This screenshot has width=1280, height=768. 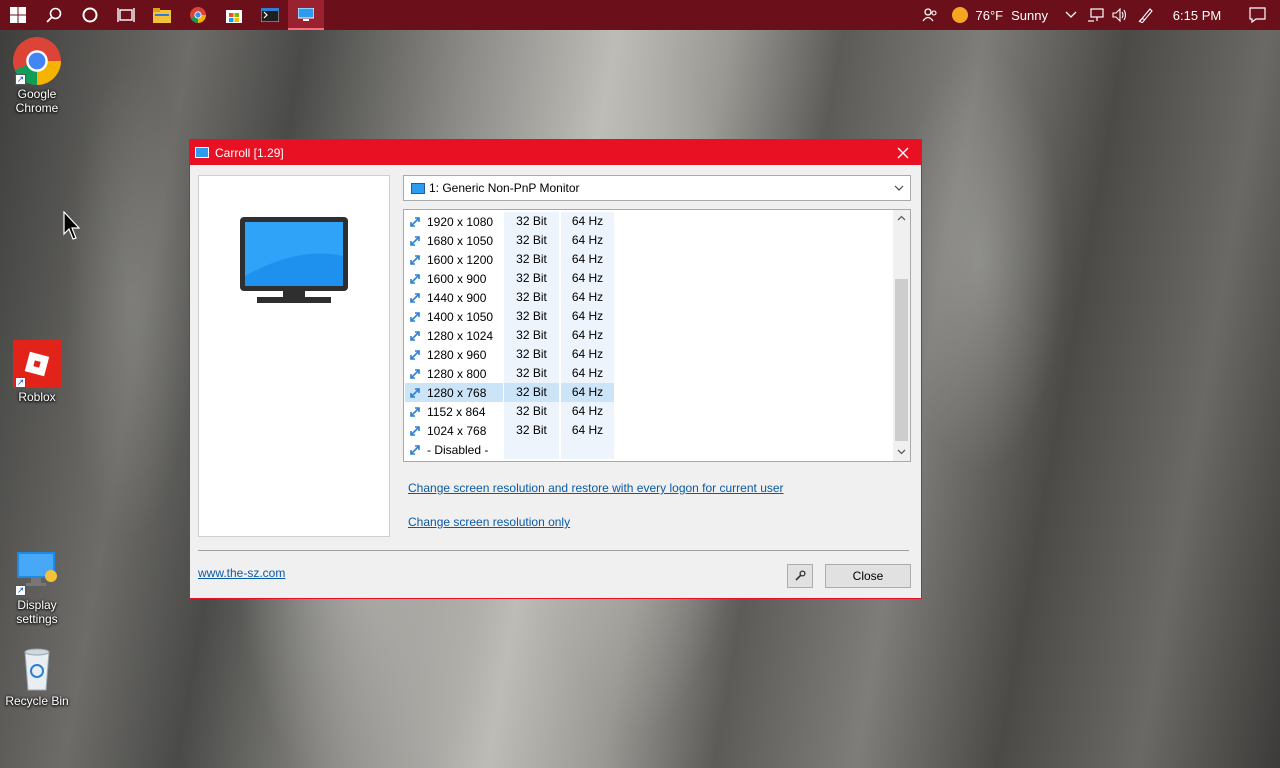 I want to click on resolution-text: 1280 x 768, so click(x=457, y=392).